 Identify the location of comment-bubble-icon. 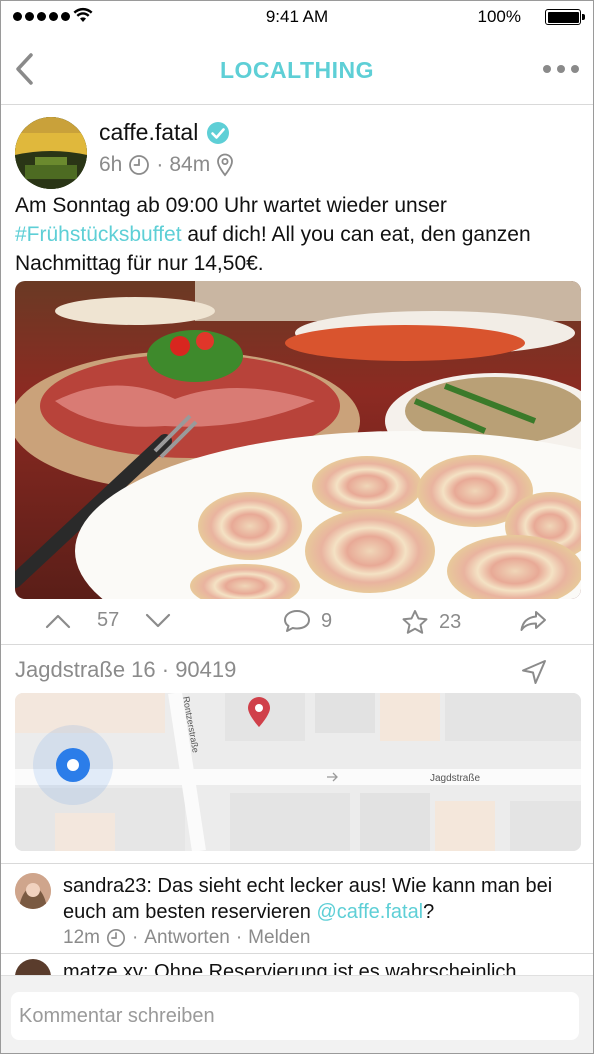
(297, 621).